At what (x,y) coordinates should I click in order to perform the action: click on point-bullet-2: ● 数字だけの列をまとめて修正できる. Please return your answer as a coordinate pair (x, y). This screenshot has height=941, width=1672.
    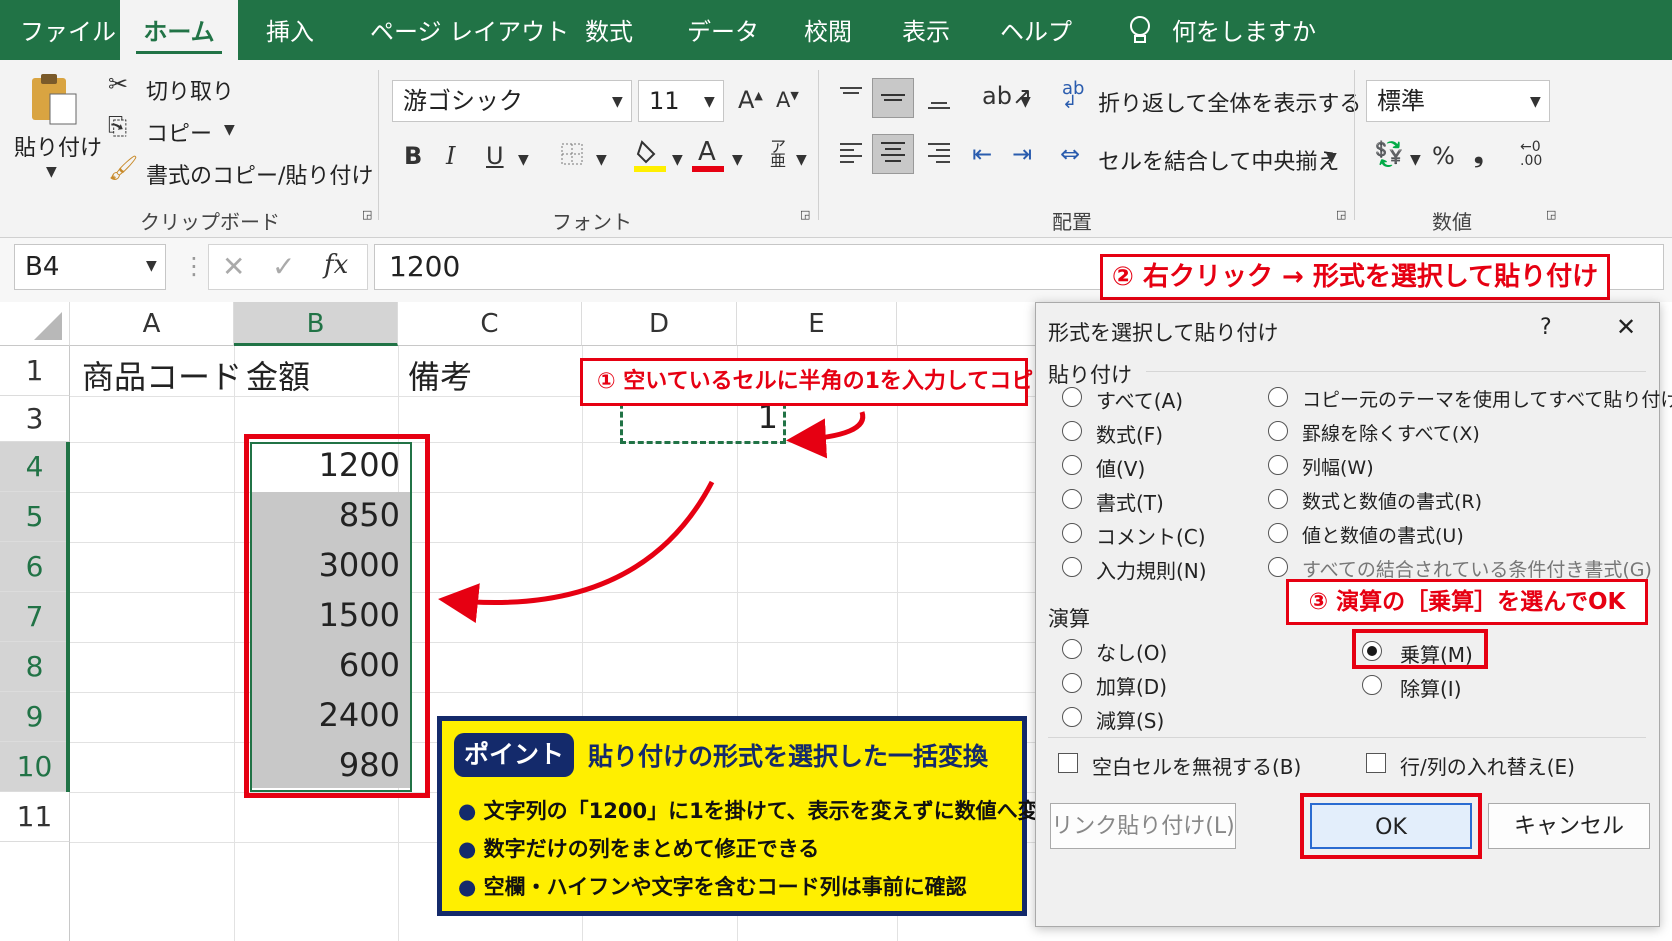
    Looking at the image, I should click on (639, 849).